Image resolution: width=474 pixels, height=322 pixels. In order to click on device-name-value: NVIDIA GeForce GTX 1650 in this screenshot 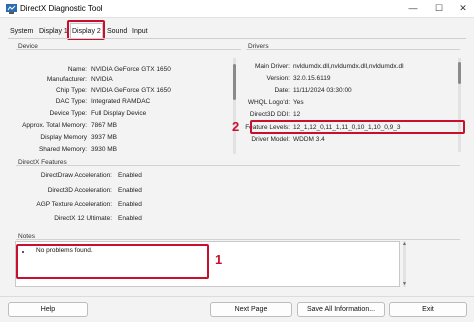, I will do `click(131, 69)`.